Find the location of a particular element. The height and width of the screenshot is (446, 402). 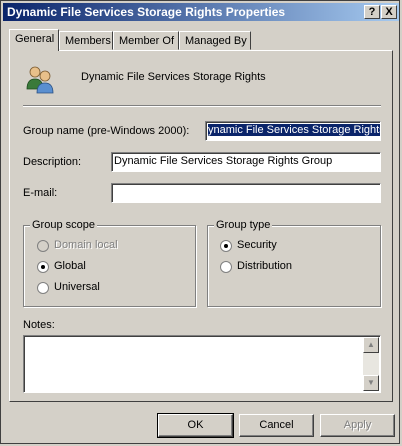

tab-members: Members is located at coordinates (86, 40).